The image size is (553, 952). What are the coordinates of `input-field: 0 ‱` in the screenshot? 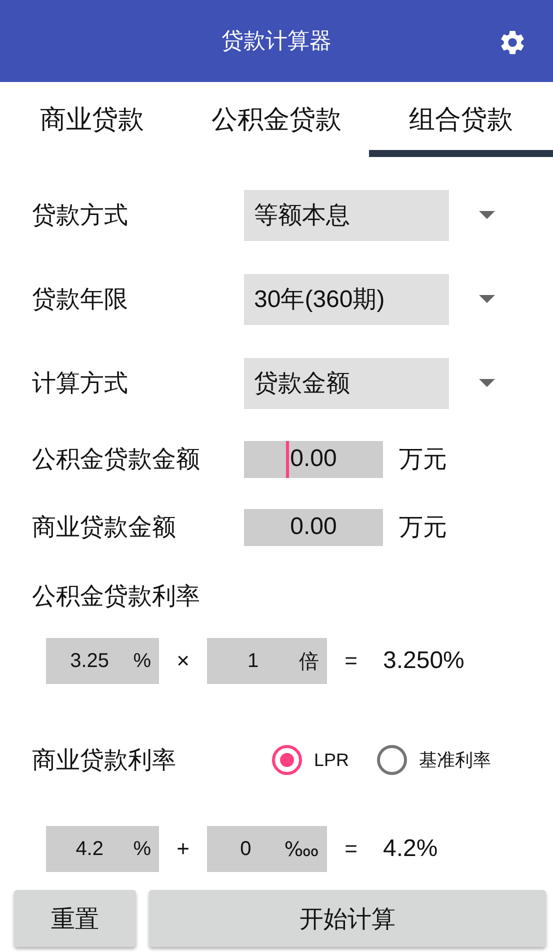 It's located at (267, 849).